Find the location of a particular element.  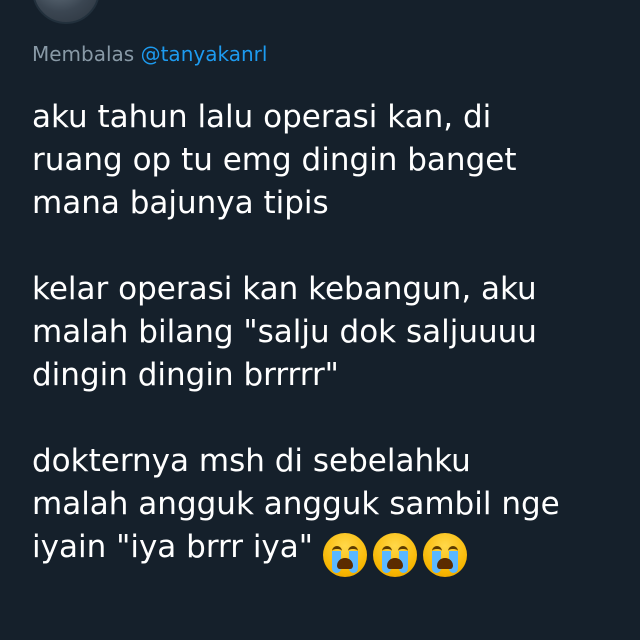

emoji-group is located at coordinates (398, 554).